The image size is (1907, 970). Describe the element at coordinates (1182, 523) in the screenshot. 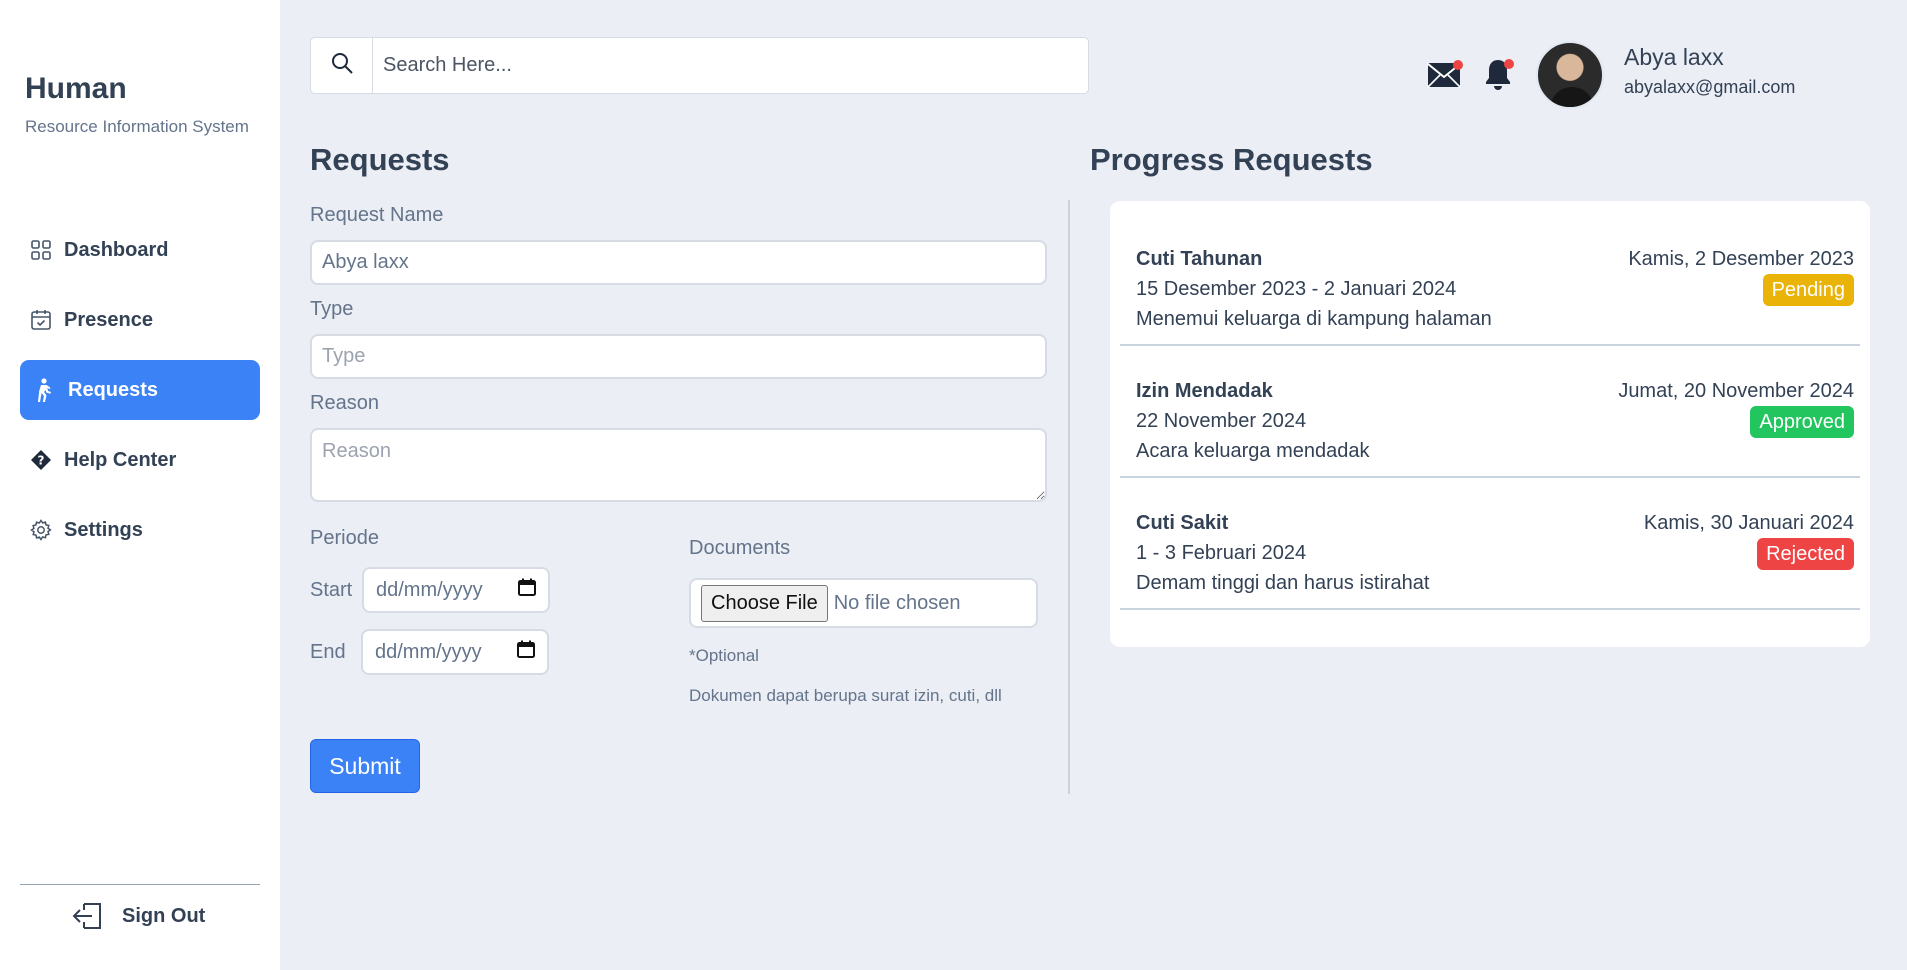

I see `request-name: Cuti Sakit` at that location.